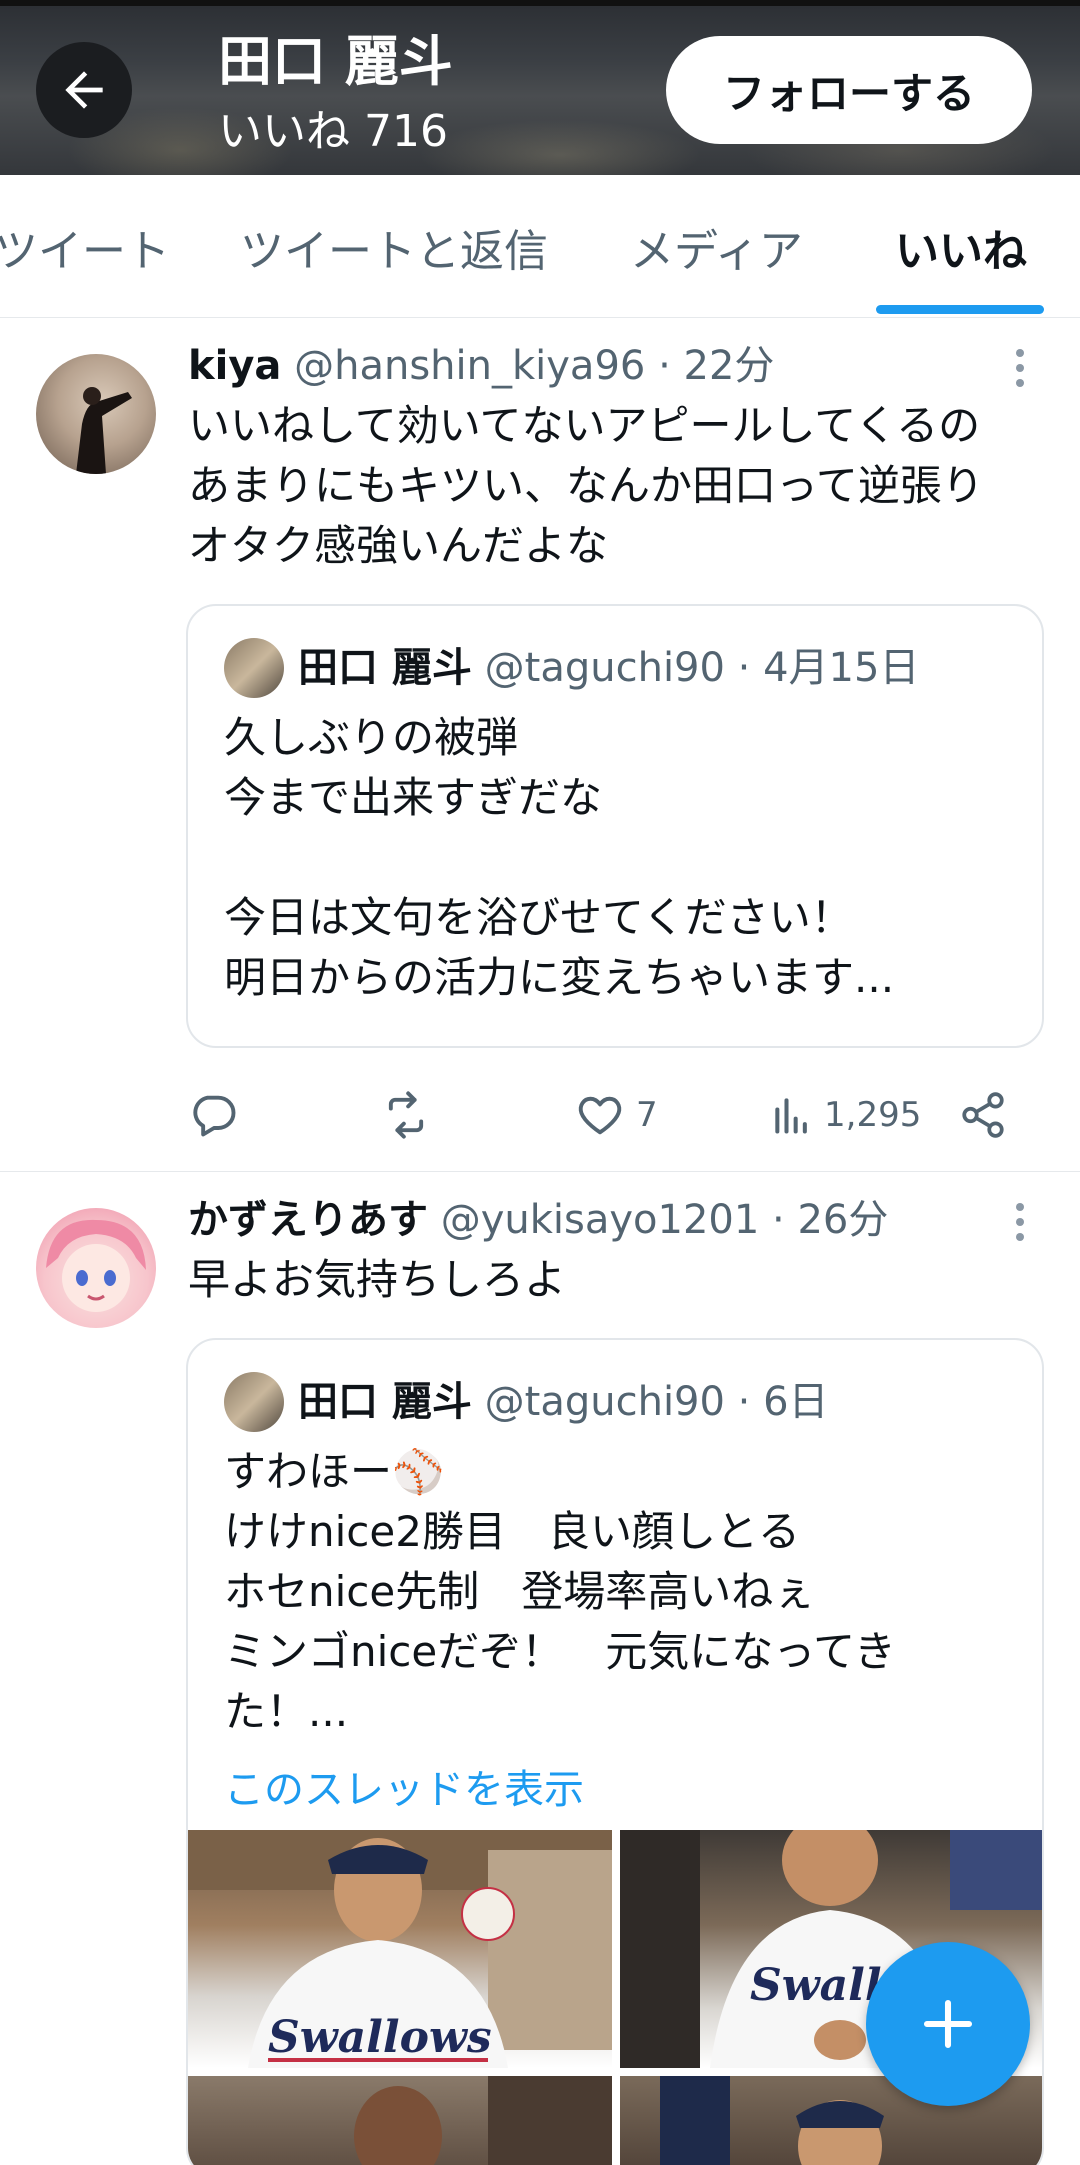 The height and width of the screenshot is (2165, 1080). I want to click on plus-icon, so click(948, 2024).